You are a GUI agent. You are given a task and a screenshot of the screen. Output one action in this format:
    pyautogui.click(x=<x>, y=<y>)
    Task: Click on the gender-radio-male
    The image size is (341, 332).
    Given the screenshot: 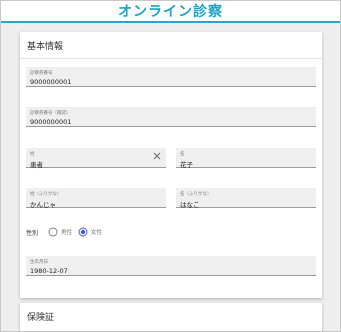 What is the action you would take?
    pyautogui.click(x=53, y=232)
    